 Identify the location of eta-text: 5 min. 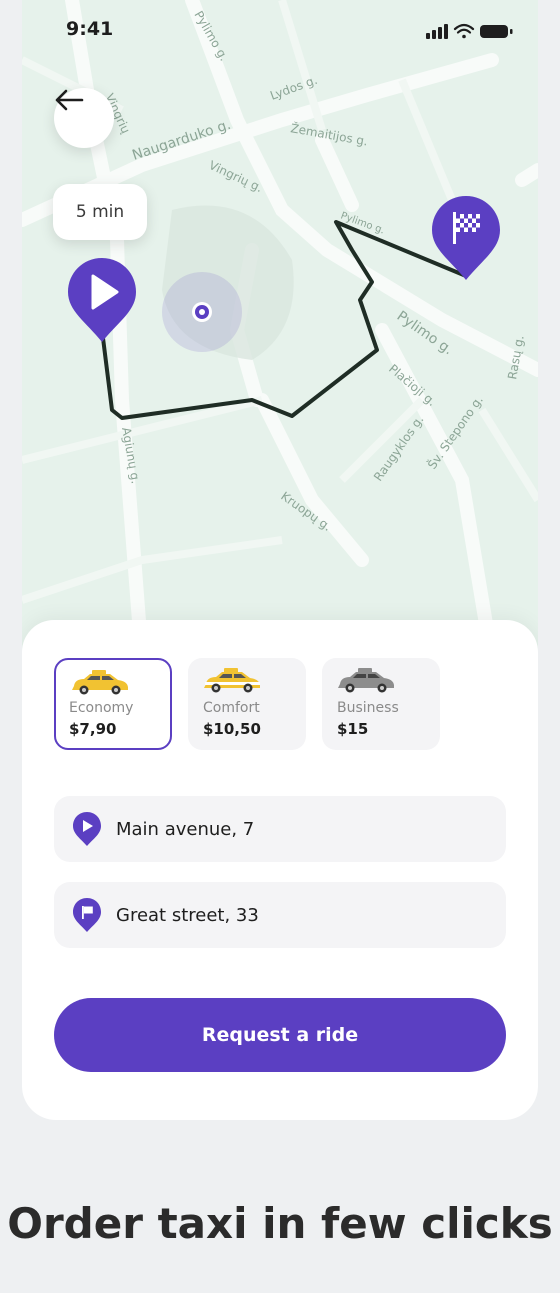
(100, 212).